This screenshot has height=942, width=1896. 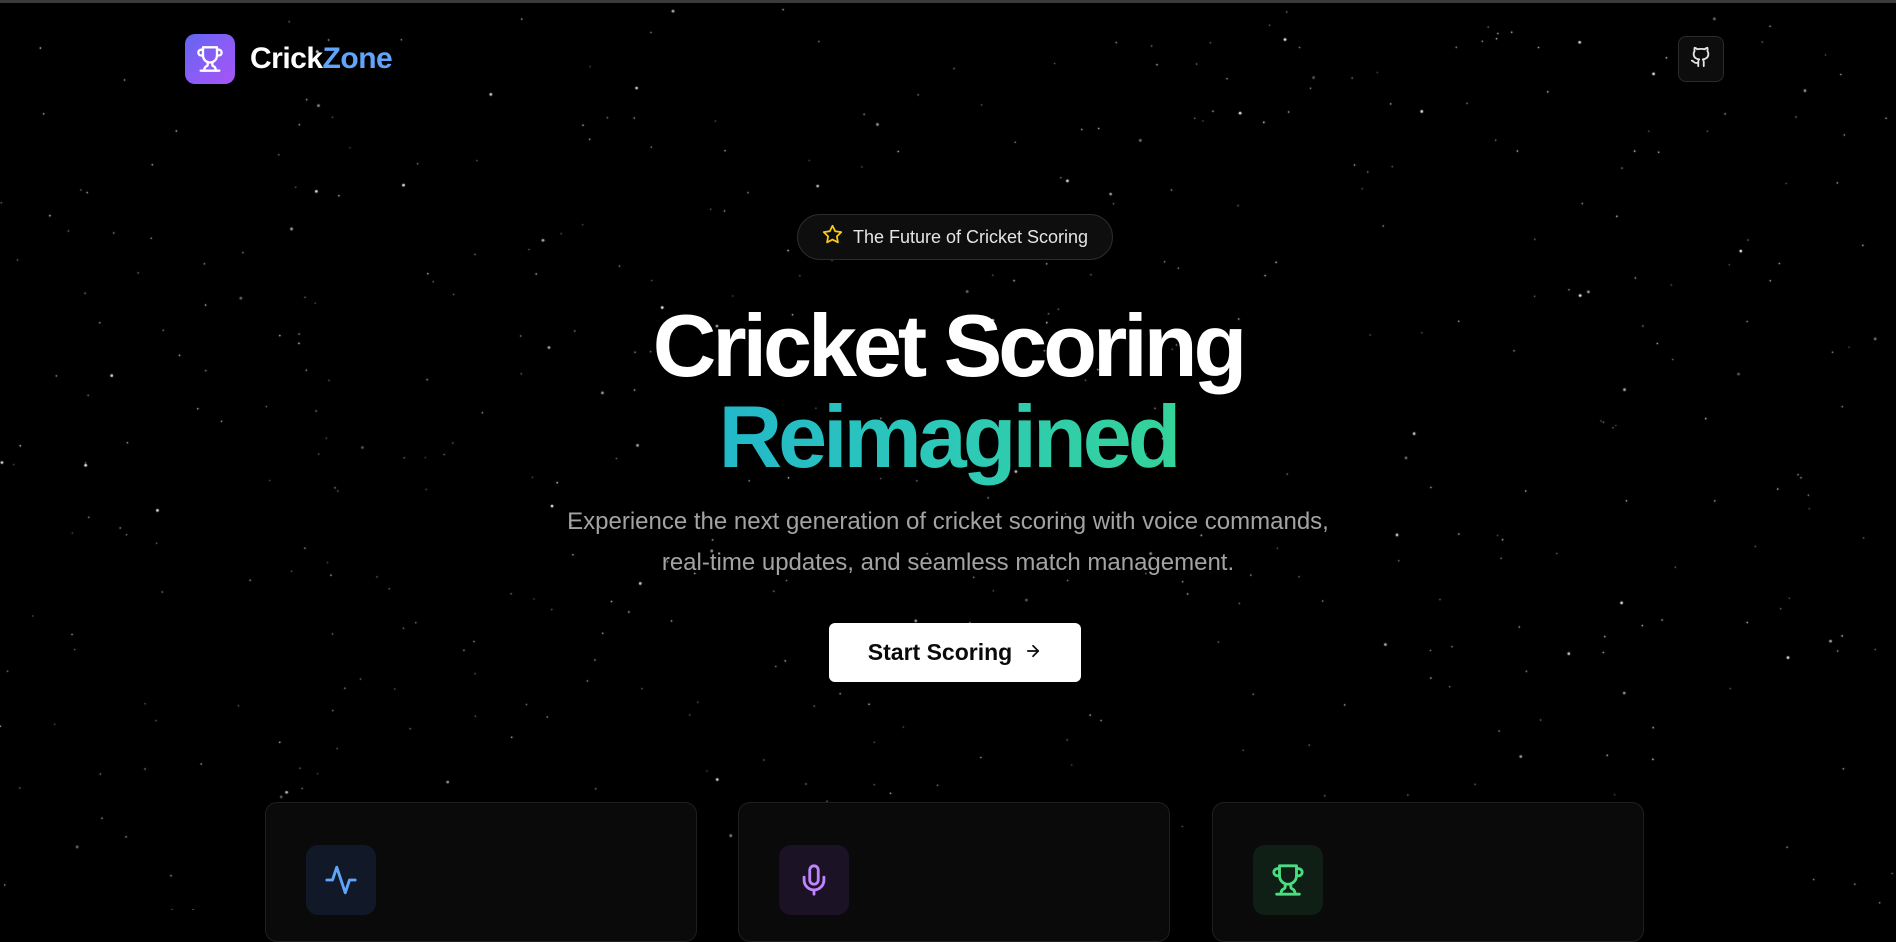 I want to click on star-icon, so click(x=832, y=237).